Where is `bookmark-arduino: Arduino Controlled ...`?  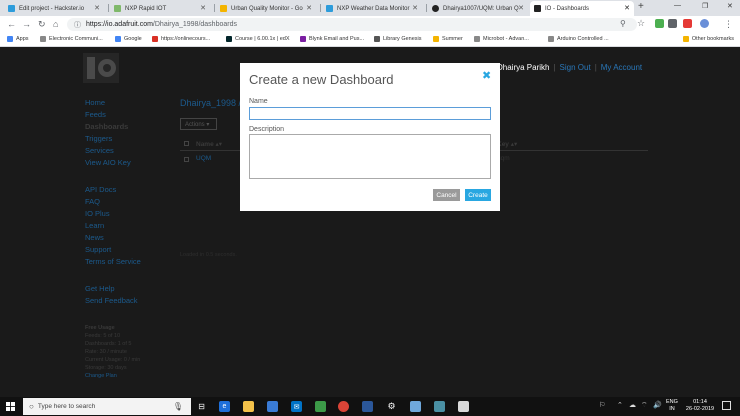
bookmark-arduino: Arduino Controlled ... is located at coordinates (578, 39).